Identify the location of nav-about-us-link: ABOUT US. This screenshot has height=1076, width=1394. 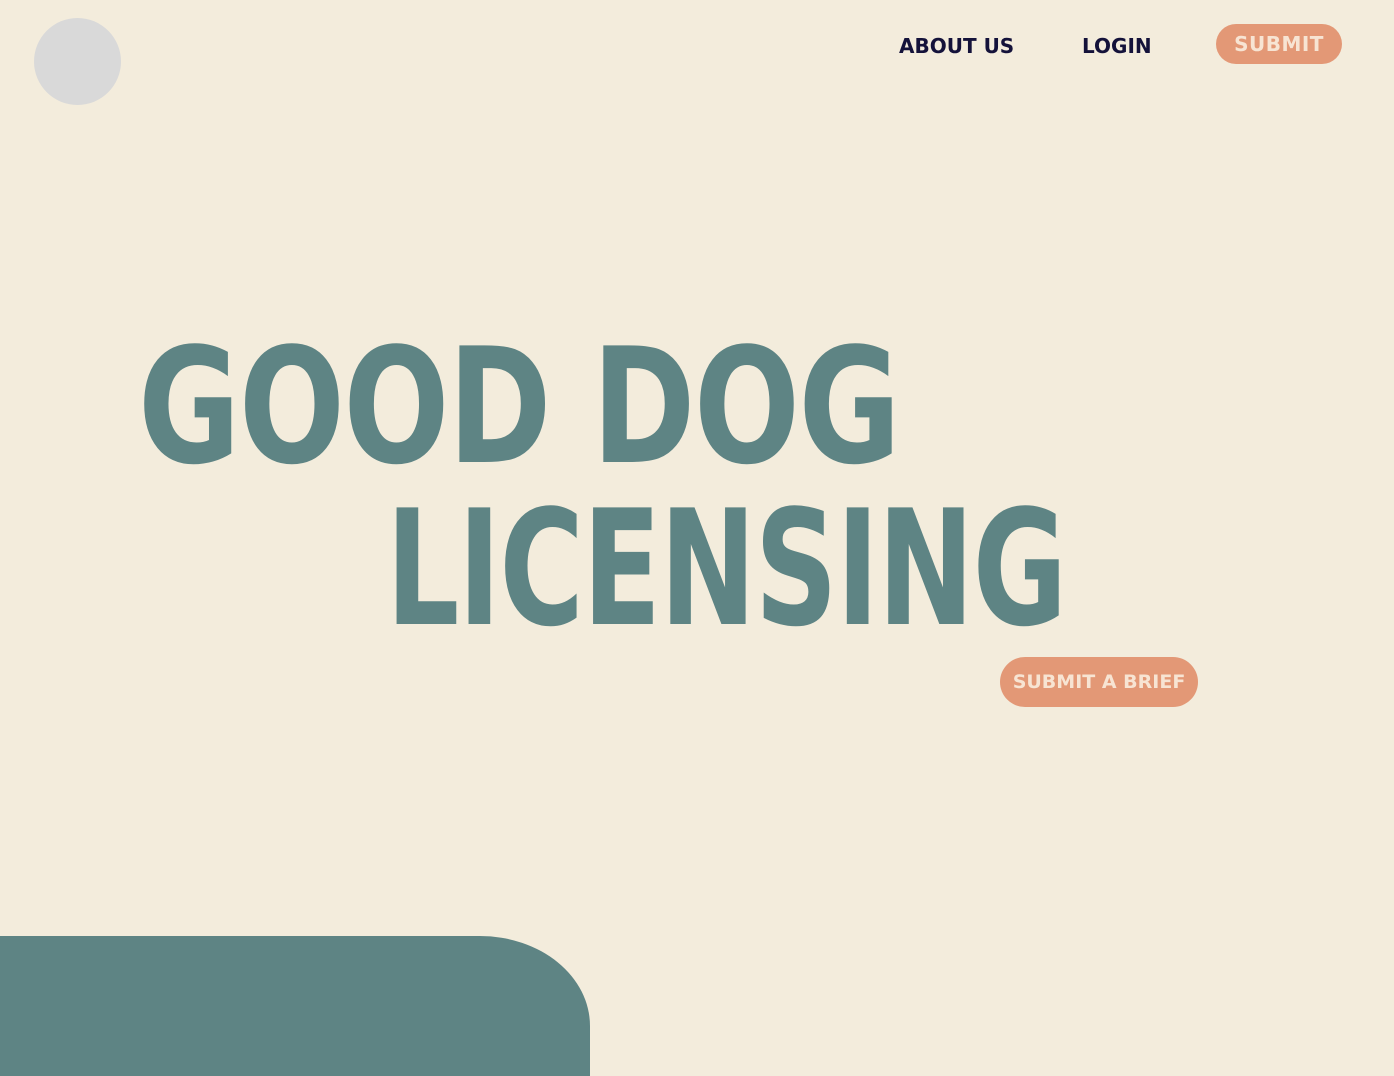
(956, 46).